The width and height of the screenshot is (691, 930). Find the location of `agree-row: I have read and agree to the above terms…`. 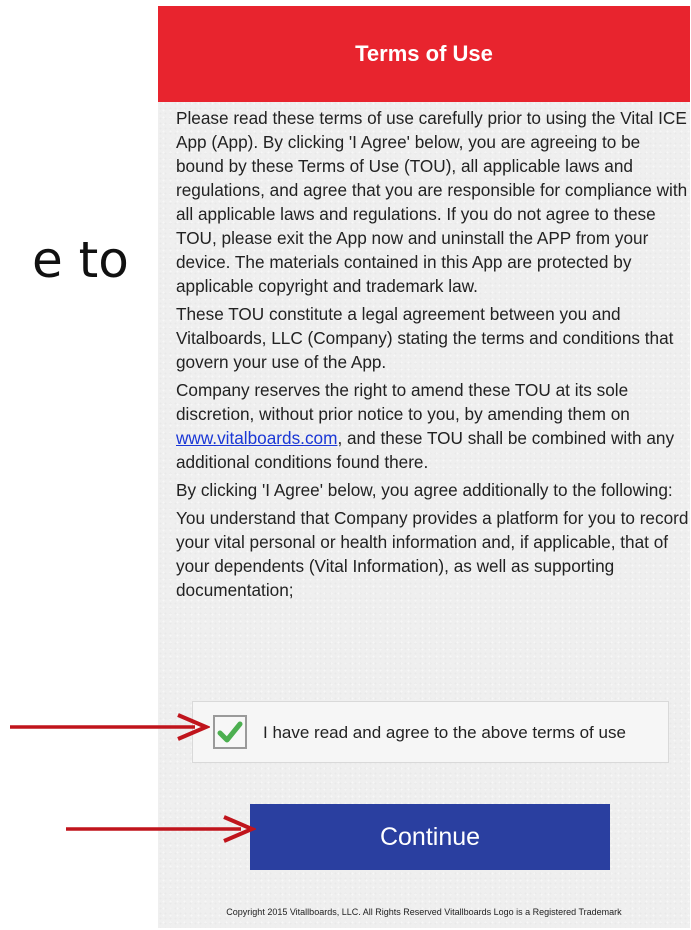

agree-row: I have read and agree to the above terms… is located at coordinates (430, 732).